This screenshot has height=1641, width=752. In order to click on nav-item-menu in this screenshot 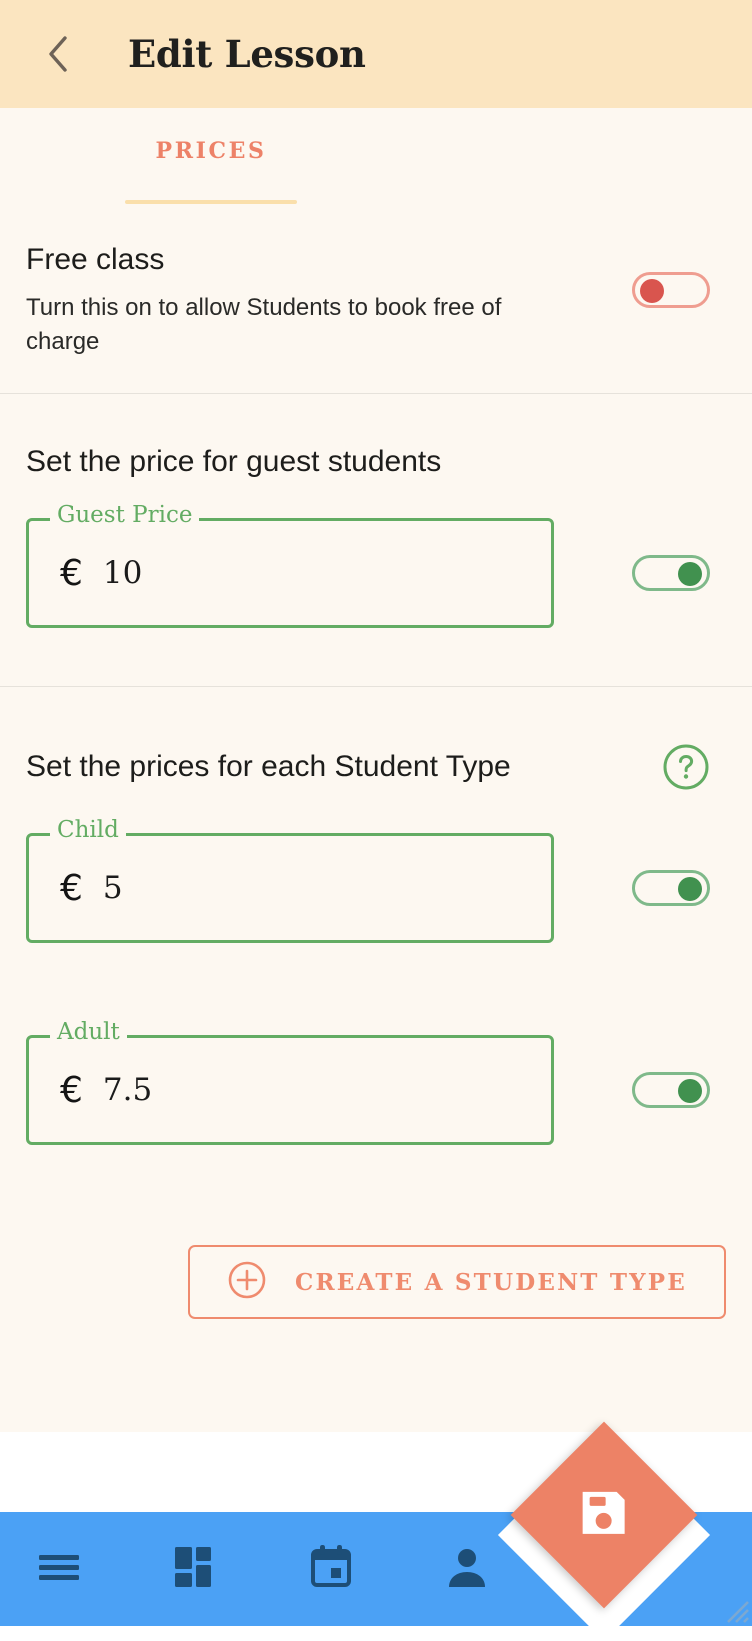, I will do `click(59, 1569)`.